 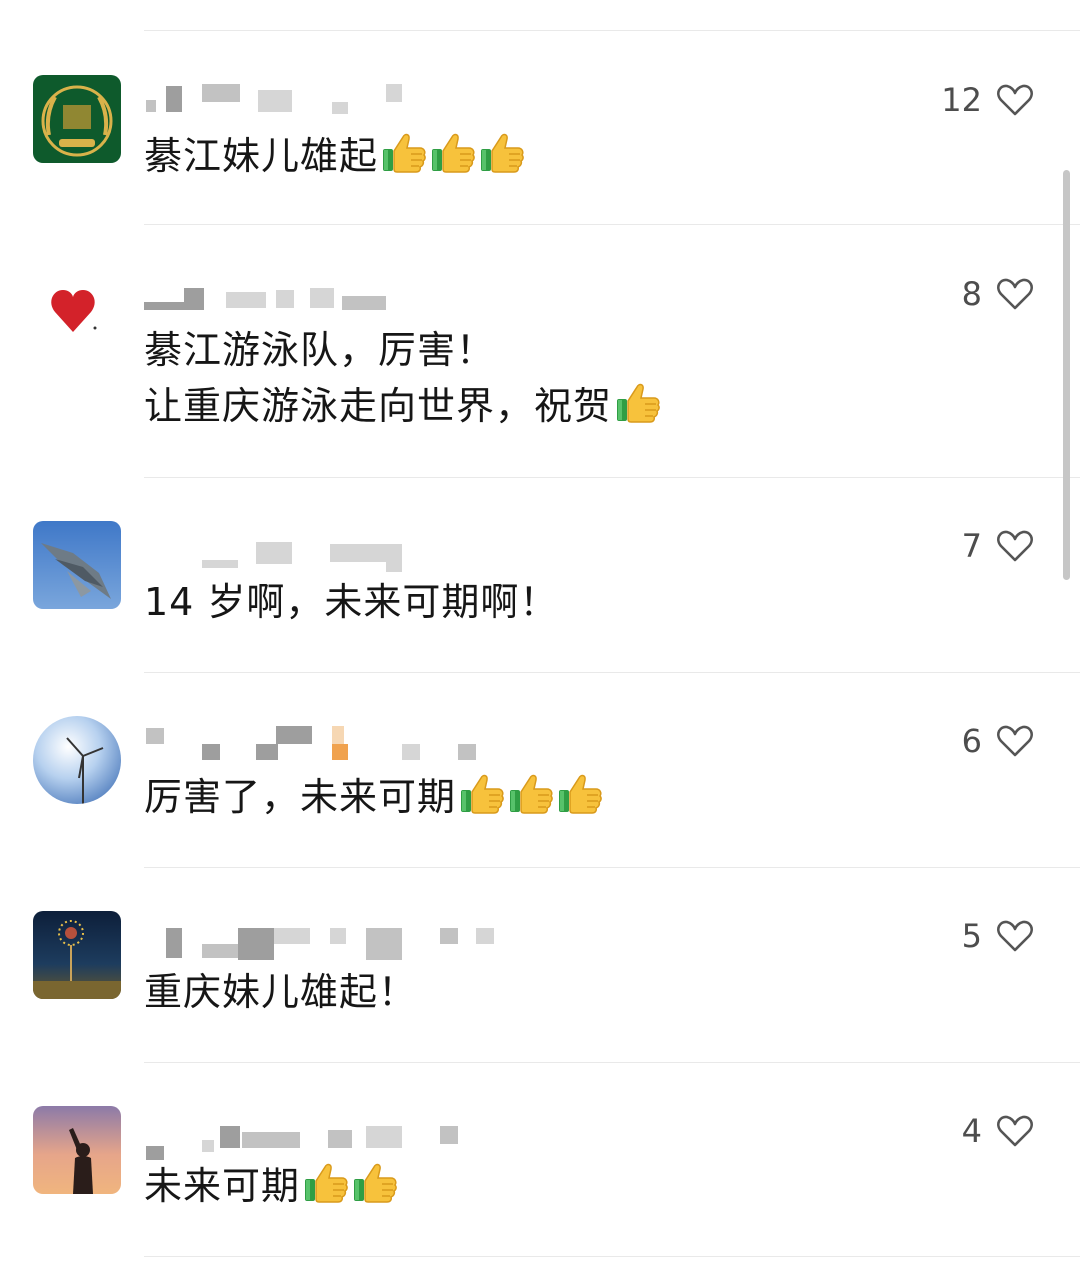 What do you see at coordinates (261, 156) in the screenshot?
I see `comment-text-line: 綦江妹儿雄起` at bounding box center [261, 156].